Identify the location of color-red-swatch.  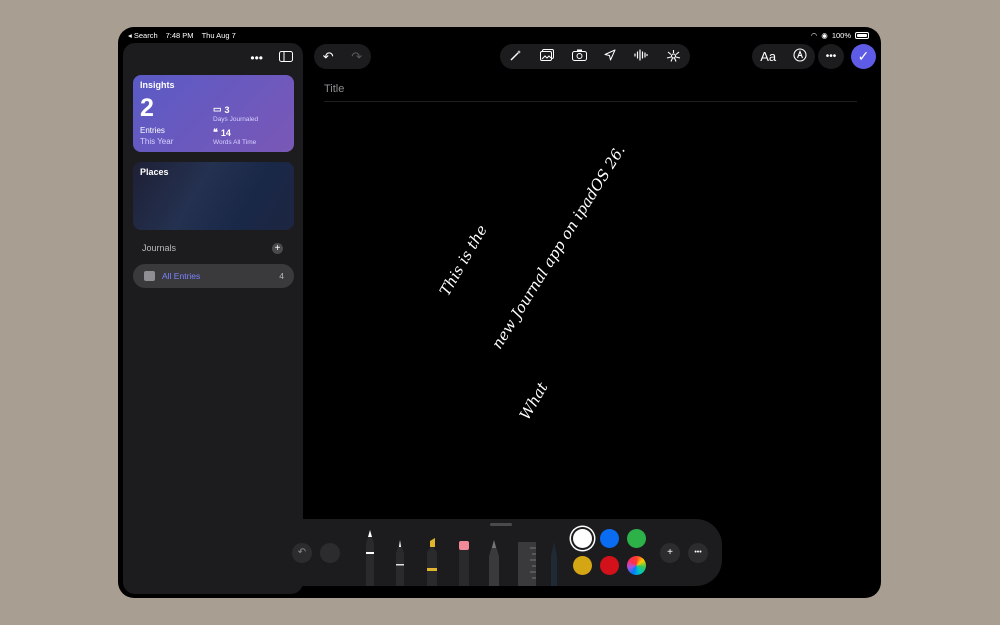
(609, 565).